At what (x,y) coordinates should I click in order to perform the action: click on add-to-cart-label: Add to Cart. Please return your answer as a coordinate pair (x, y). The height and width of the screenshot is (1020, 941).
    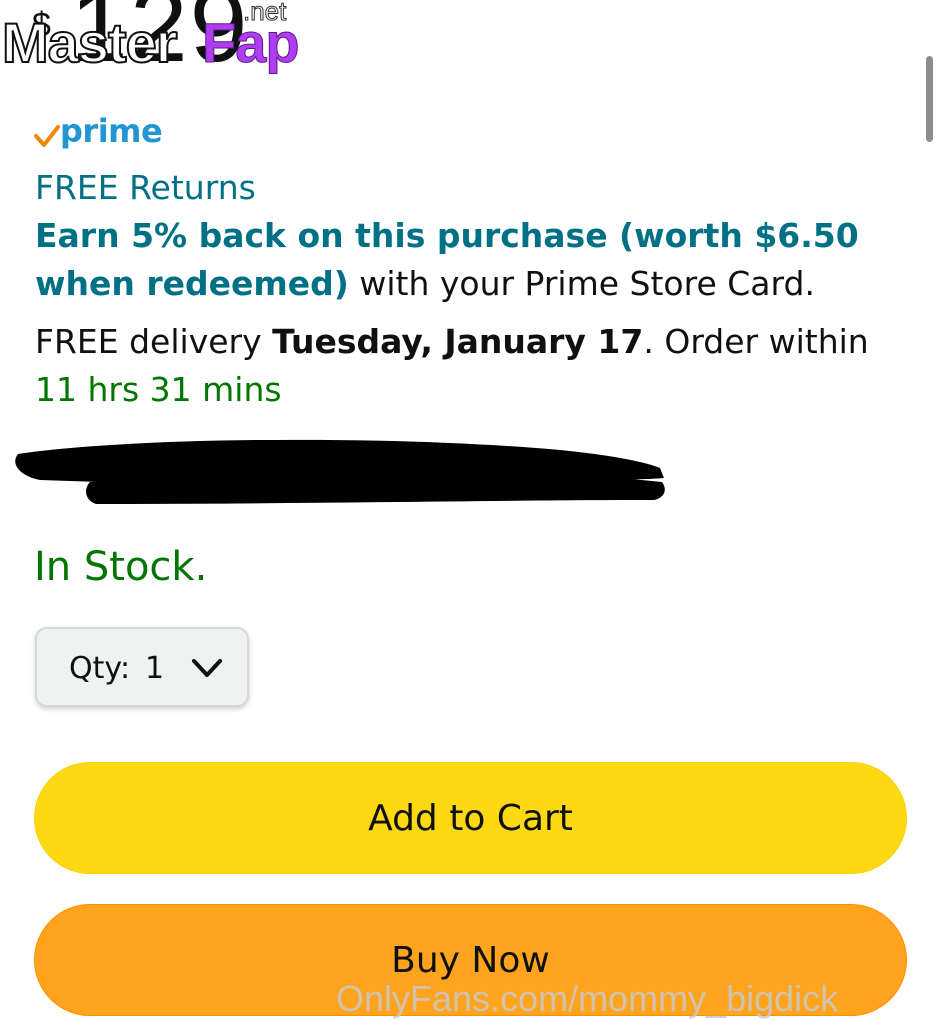
    Looking at the image, I should click on (470, 818).